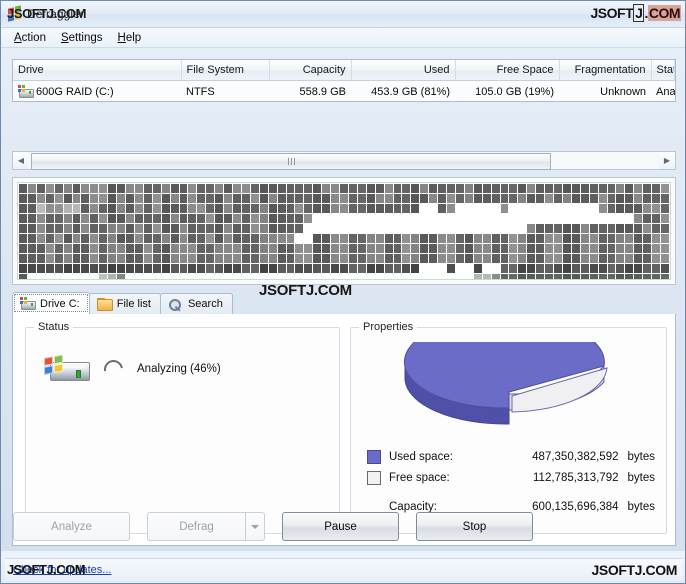 The height and width of the screenshot is (584, 686). Describe the element at coordinates (130, 38) in the screenshot. I see `menu-item-help: Help` at that location.